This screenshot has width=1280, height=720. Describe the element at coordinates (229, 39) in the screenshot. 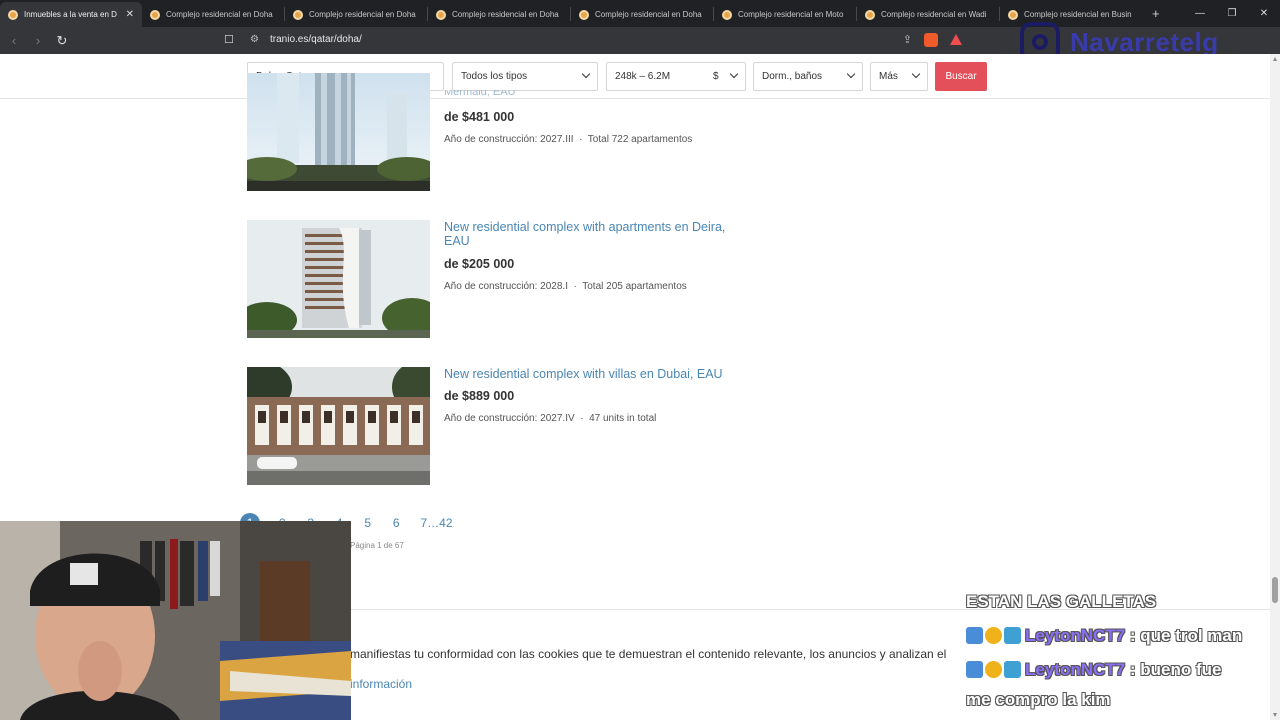

I see `bookmark-icon: ☐` at that location.